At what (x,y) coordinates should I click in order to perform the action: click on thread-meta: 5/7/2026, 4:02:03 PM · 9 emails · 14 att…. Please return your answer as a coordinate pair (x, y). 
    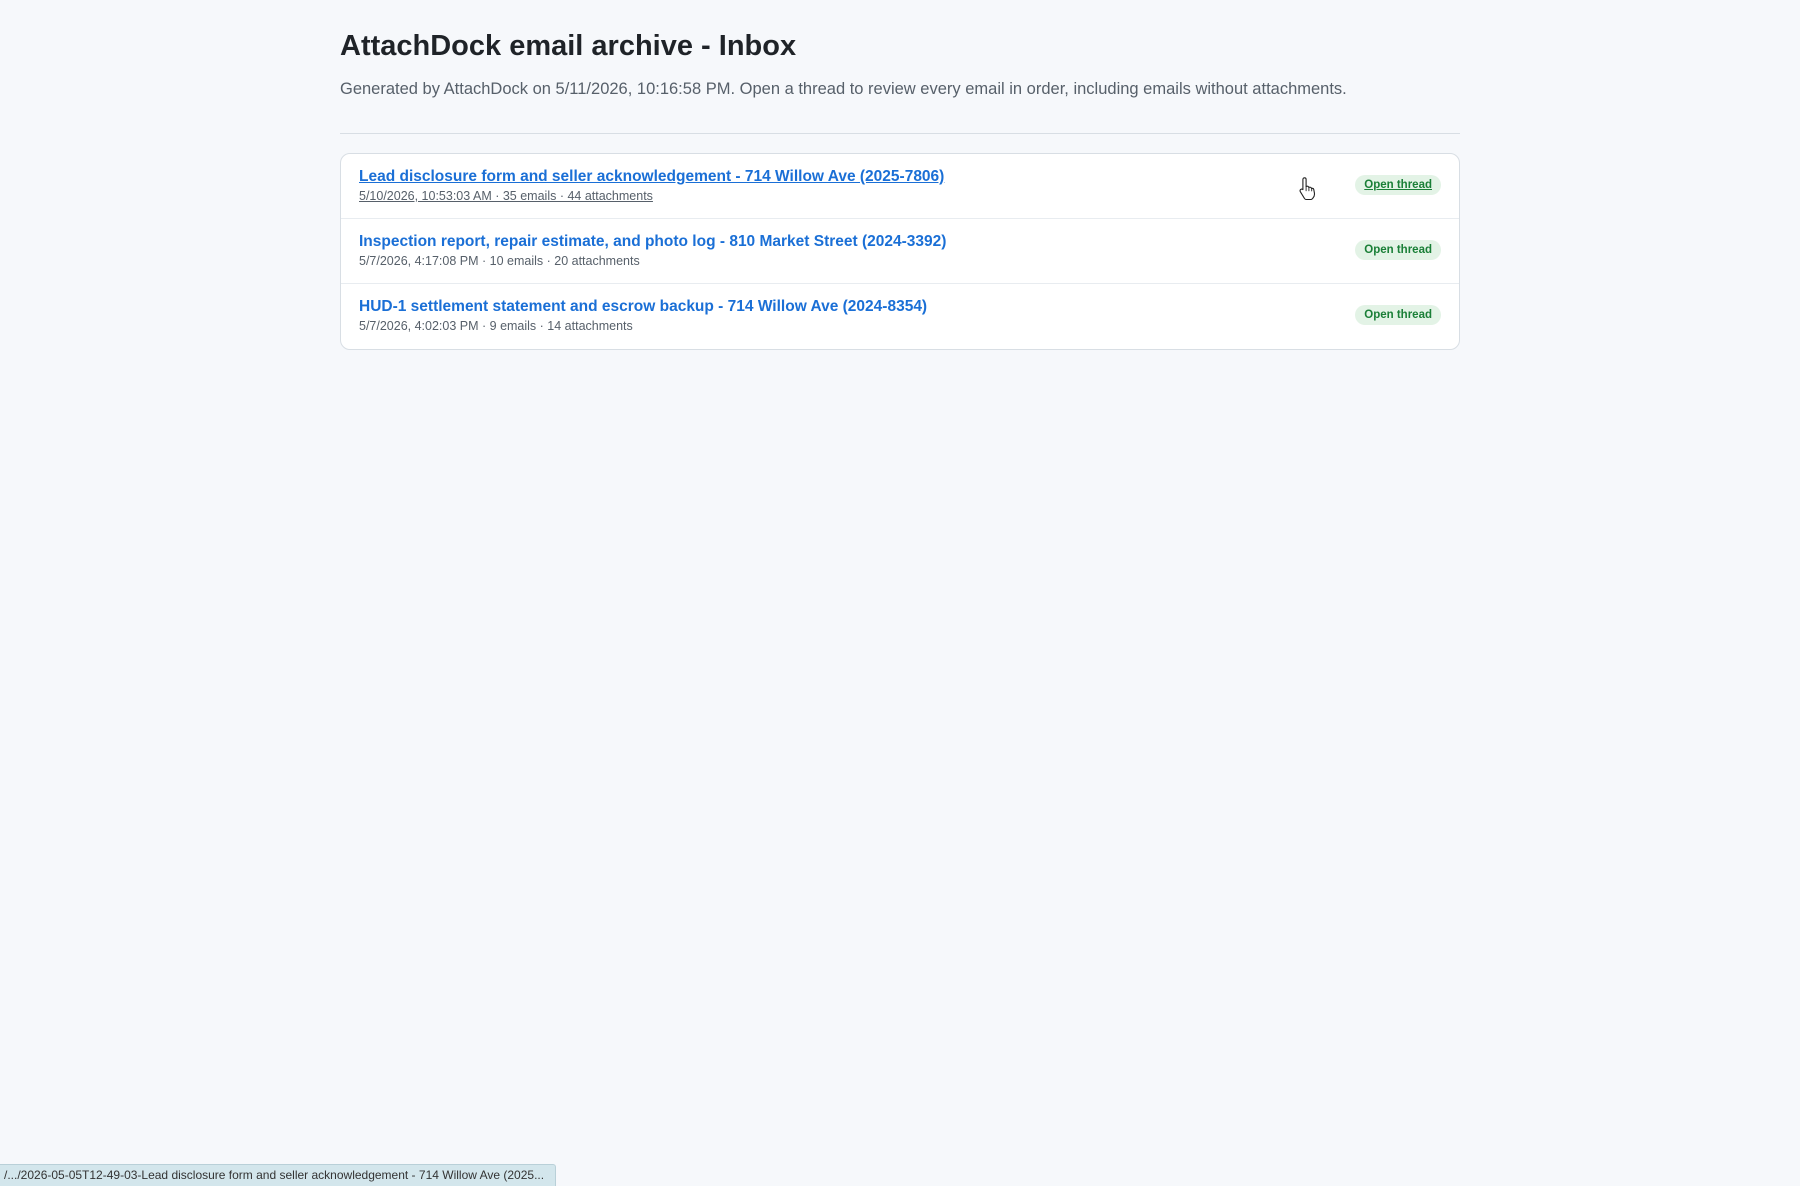
    Looking at the image, I should click on (643, 326).